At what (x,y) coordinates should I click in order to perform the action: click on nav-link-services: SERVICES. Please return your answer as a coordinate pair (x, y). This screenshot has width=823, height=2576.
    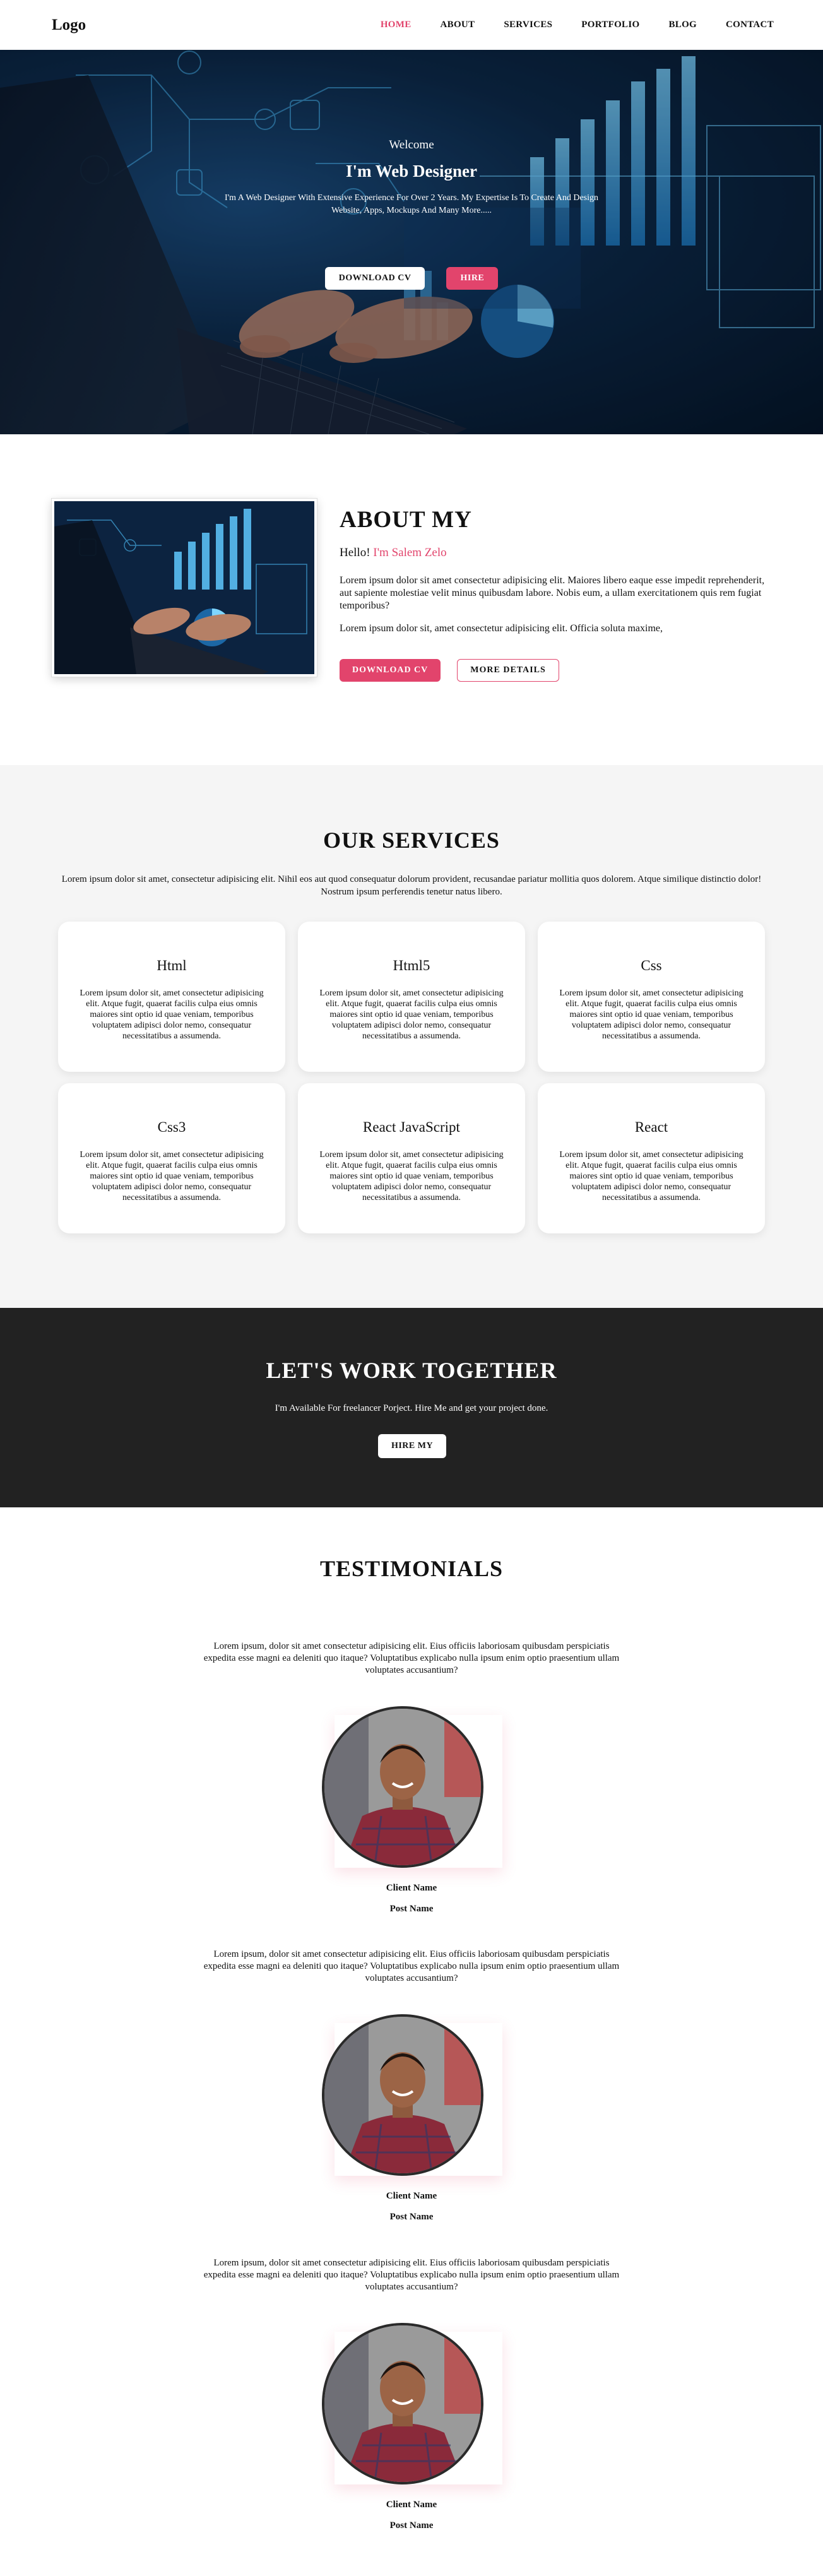
    Looking at the image, I should click on (528, 25).